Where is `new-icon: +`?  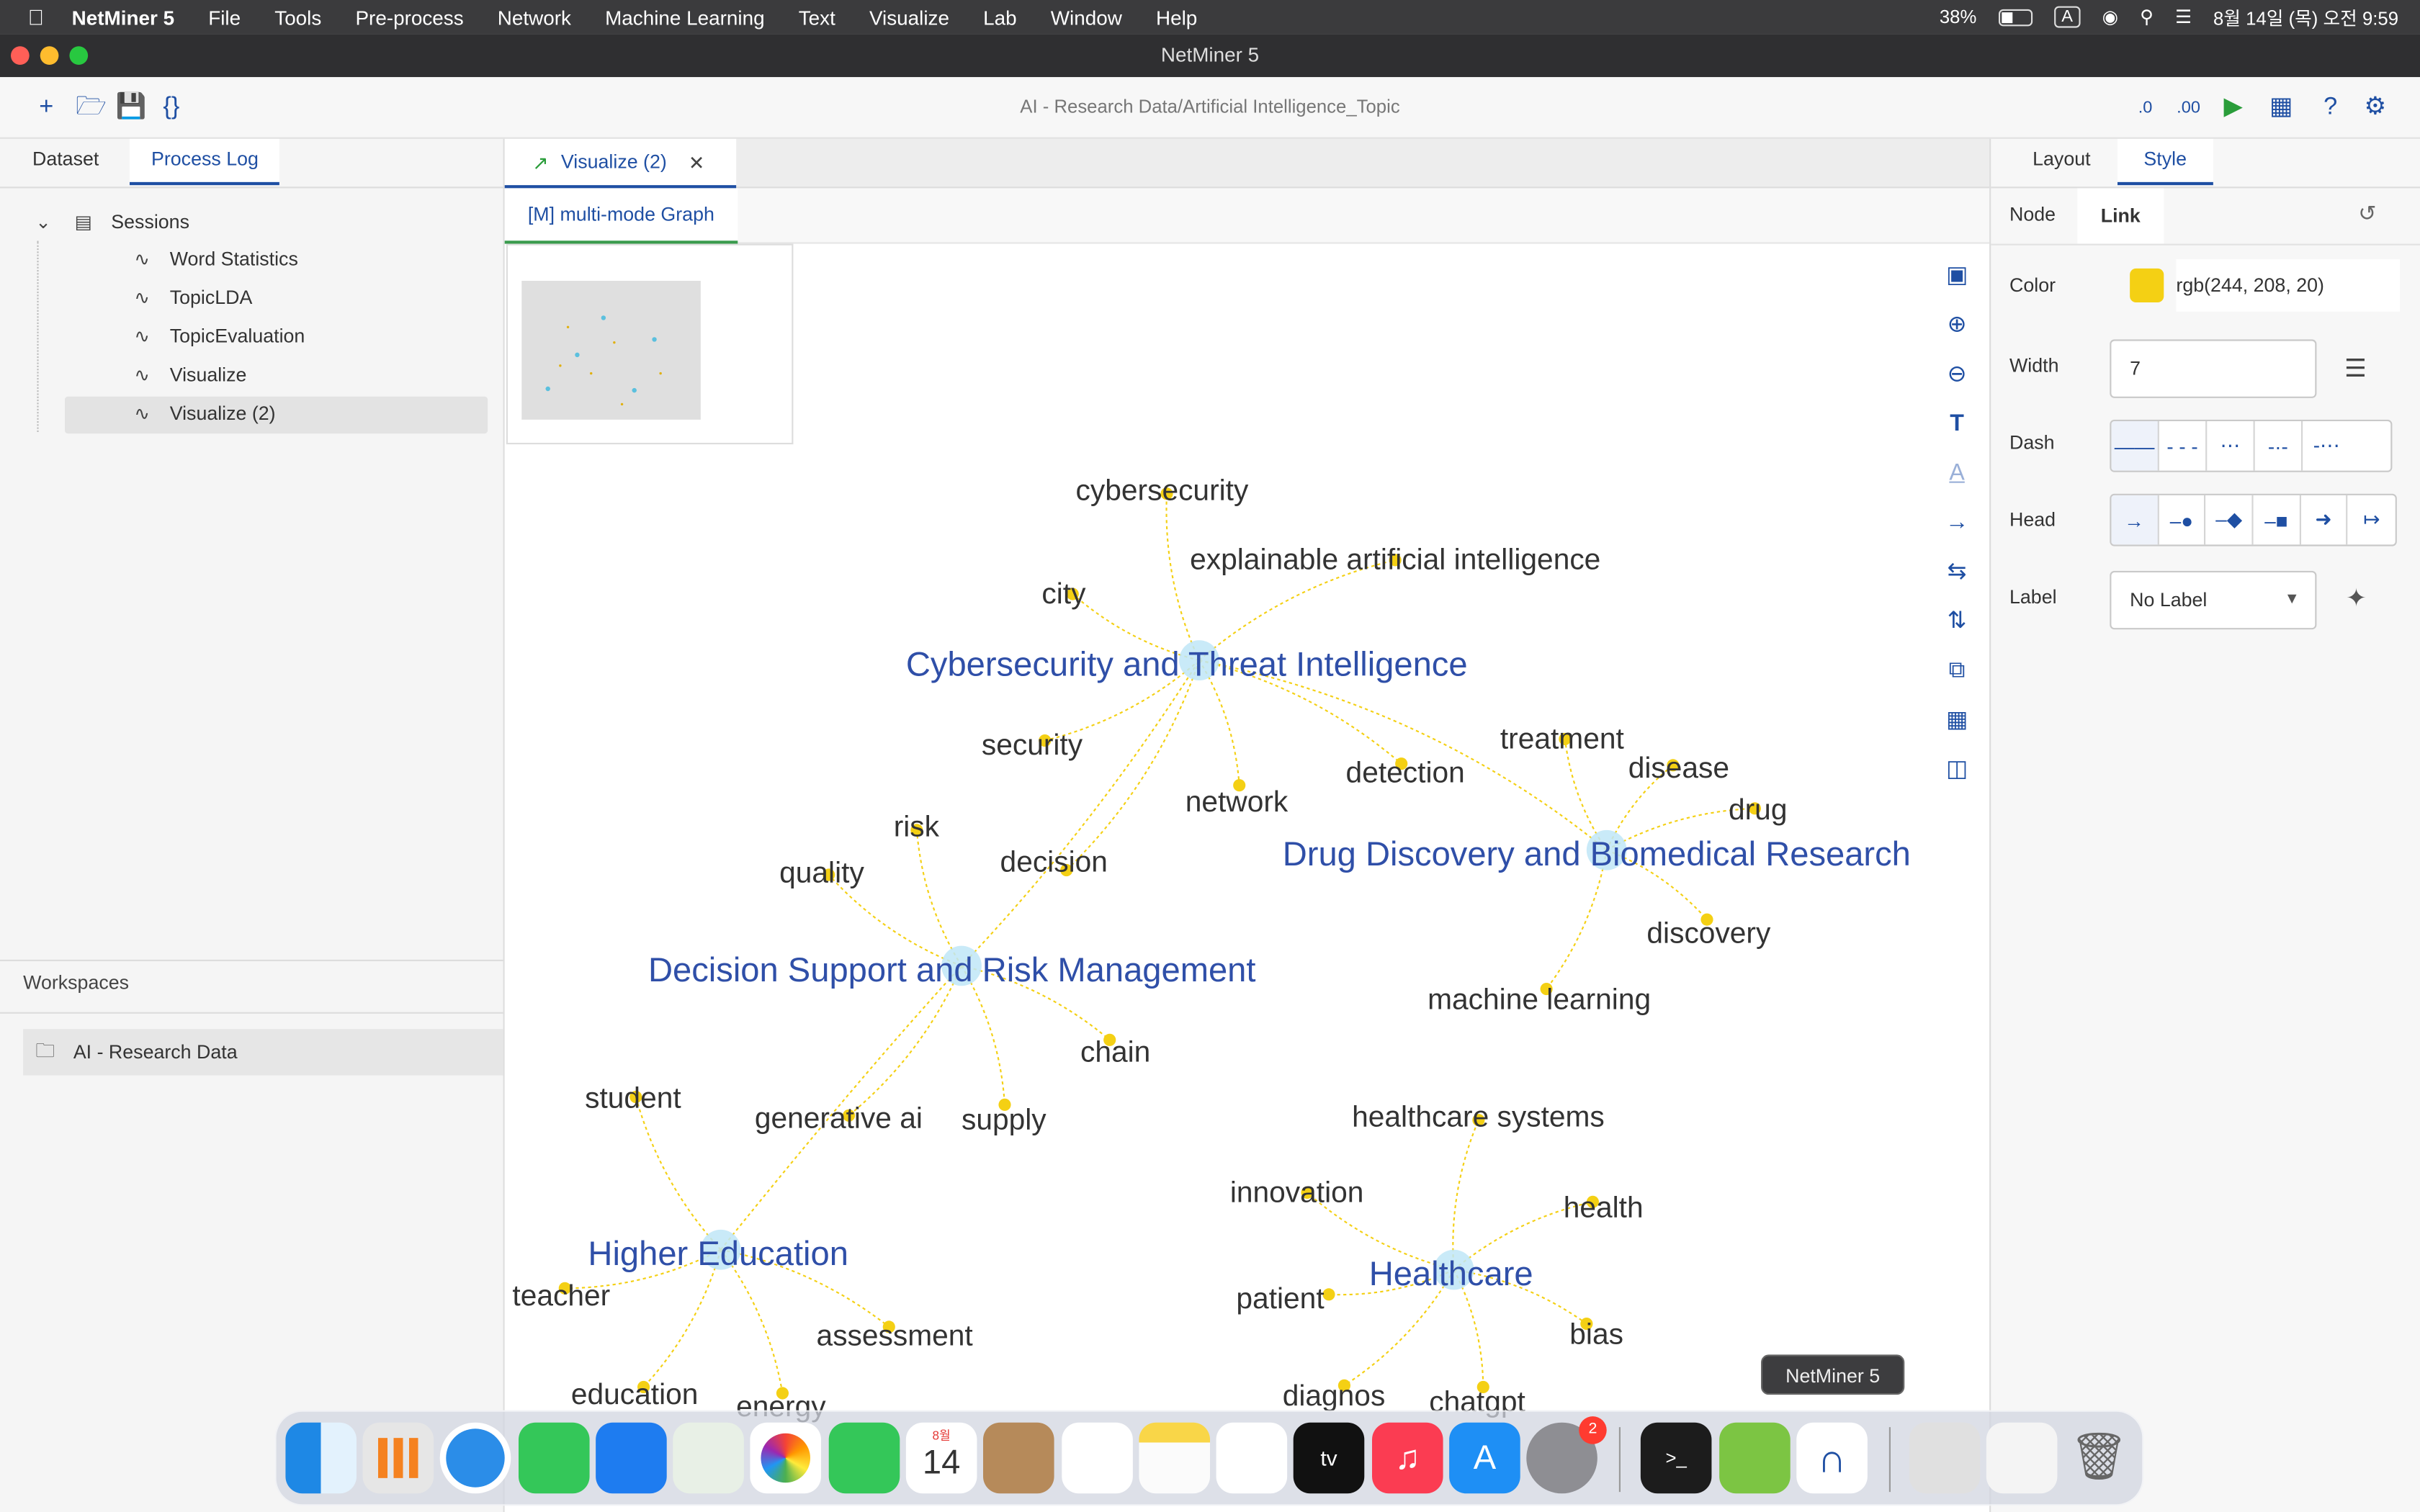 new-icon: + is located at coordinates (46, 108).